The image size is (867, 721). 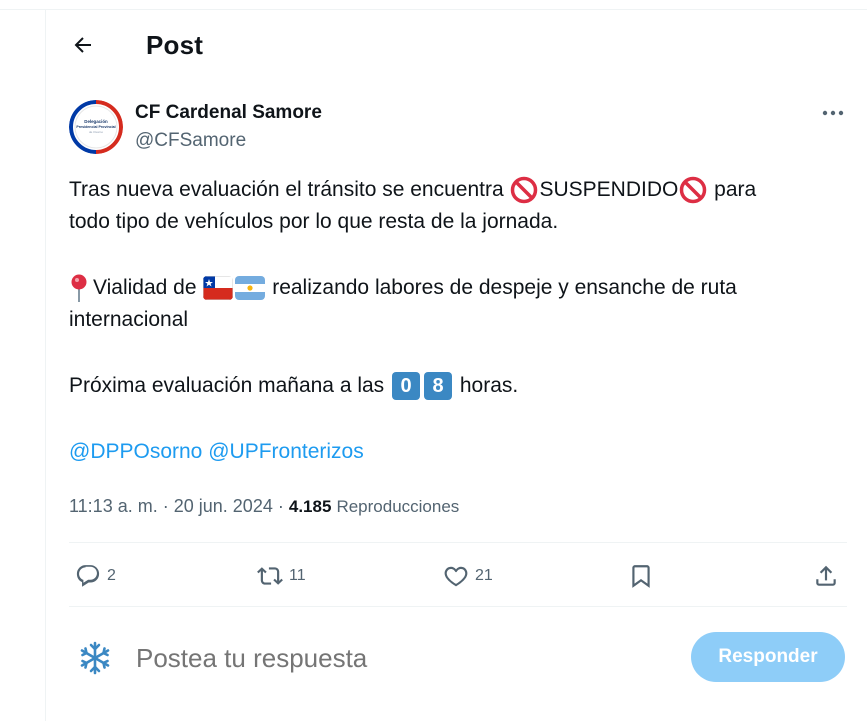 What do you see at coordinates (45, 365) in the screenshot?
I see `column-border` at bounding box center [45, 365].